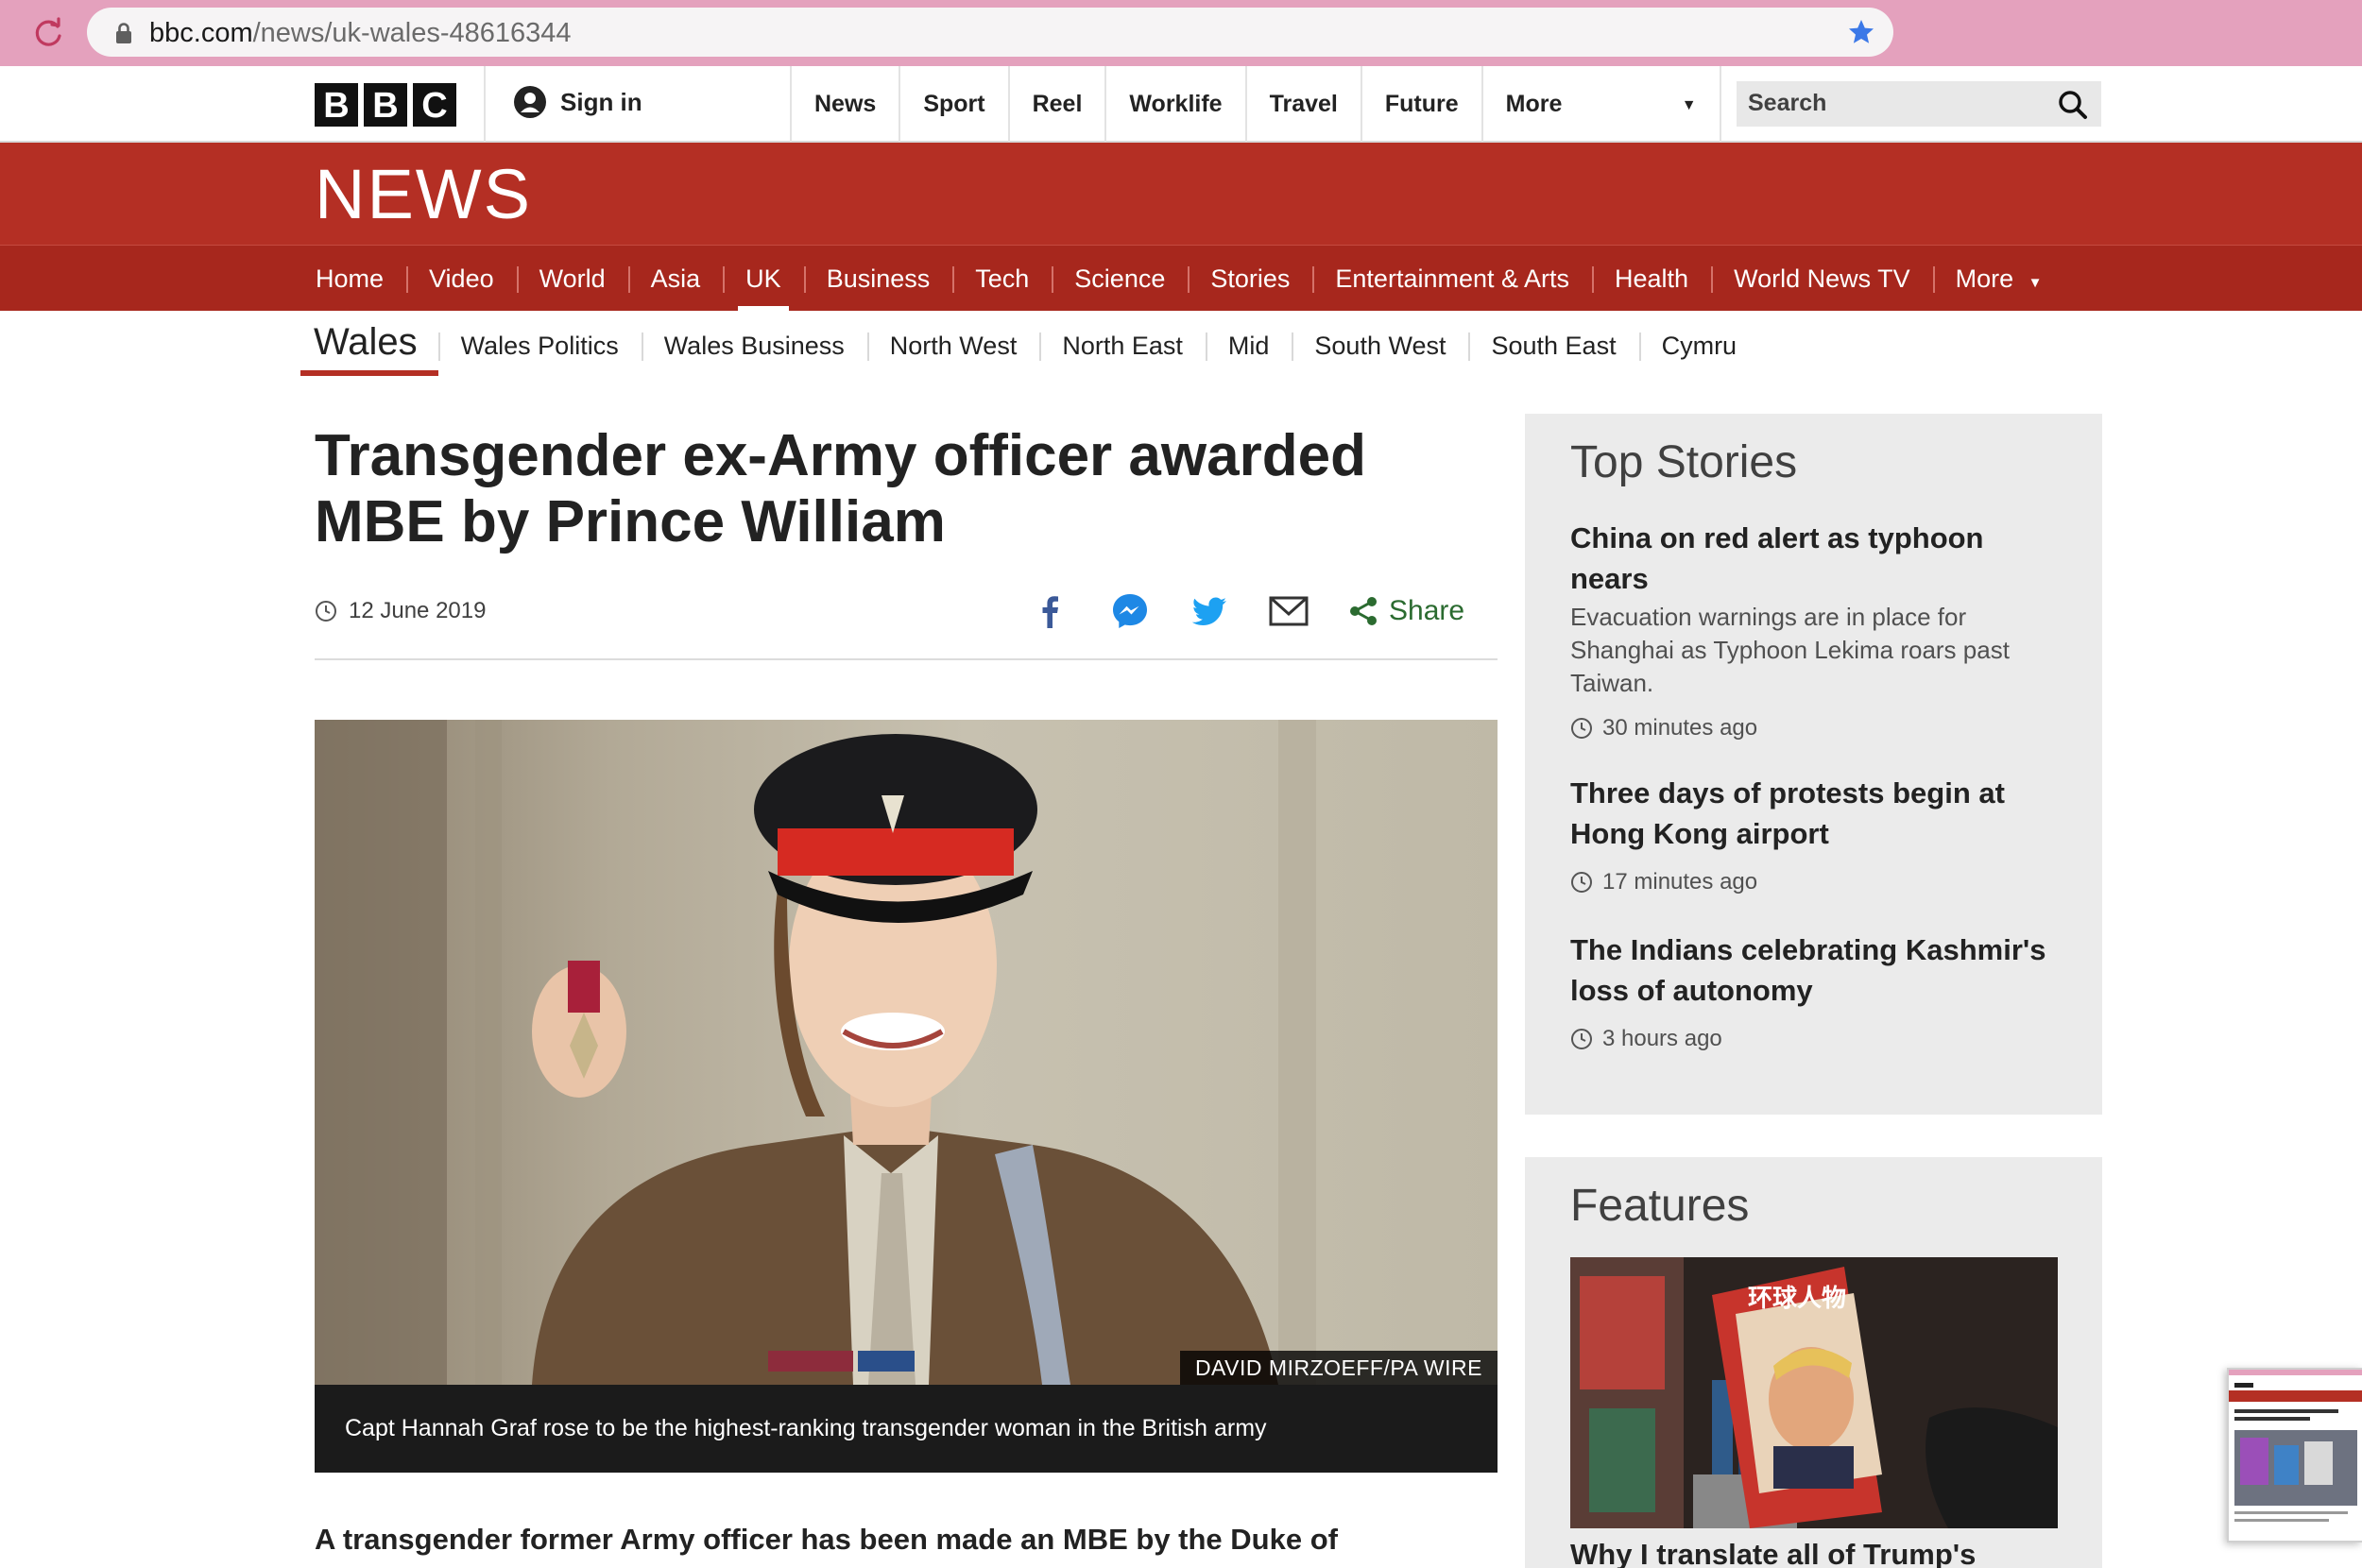 This screenshot has width=2362, height=1568. I want to click on story-timestamp: 17 minutes ago, so click(1816, 882).